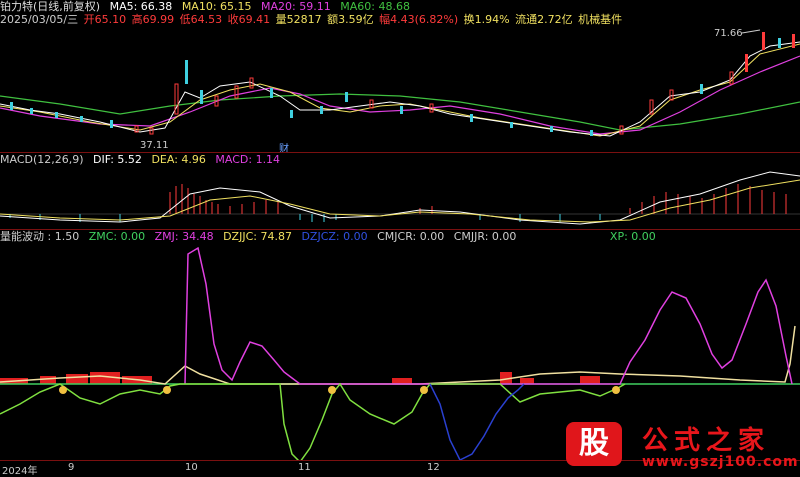 The width and height of the screenshot is (800, 477). What do you see at coordinates (39, 236) in the screenshot?
I see `indicator-name: 量能波动 : 1.50` at bounding box center [39, 236].